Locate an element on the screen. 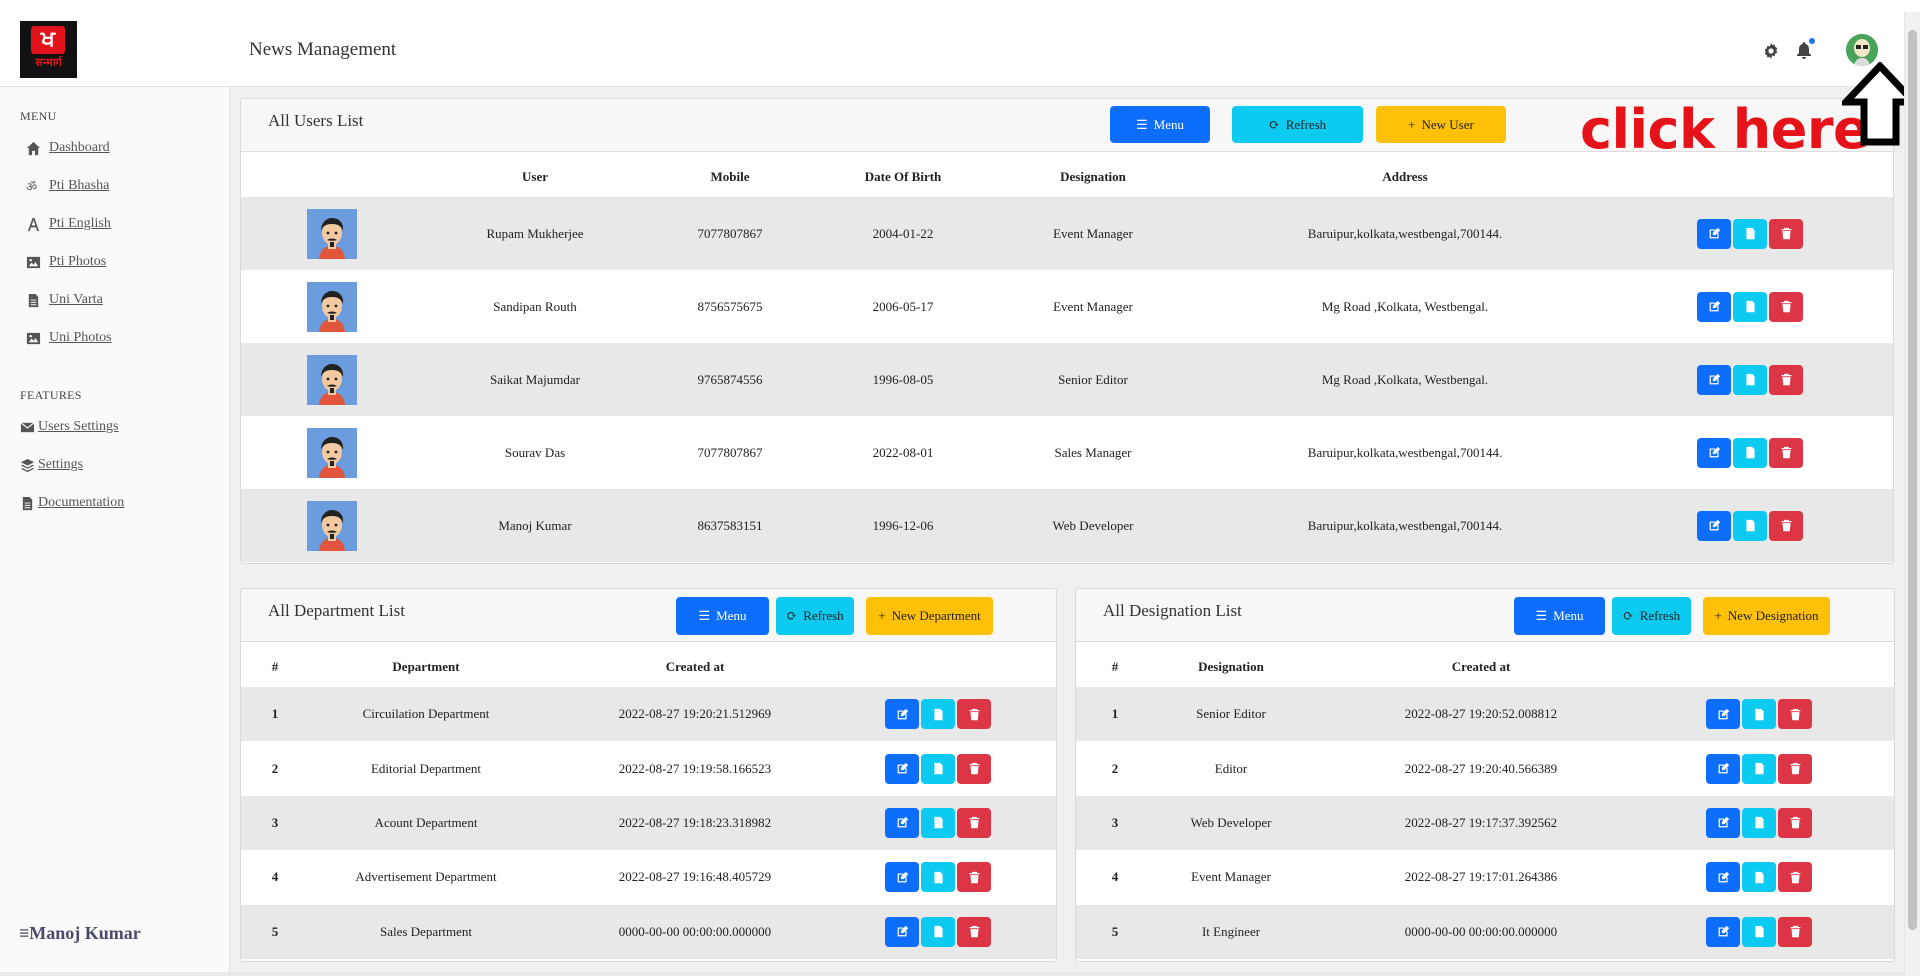 Image resolution: width=1920 pixels, height=976 pixels. gear-icon is located at coordinates (1771, 51).